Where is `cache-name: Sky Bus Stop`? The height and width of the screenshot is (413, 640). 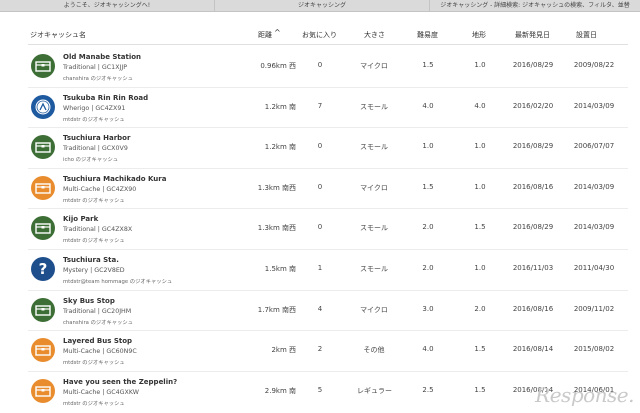 cache-name: Sky Bus Stop is located at coordinates (89, 301).